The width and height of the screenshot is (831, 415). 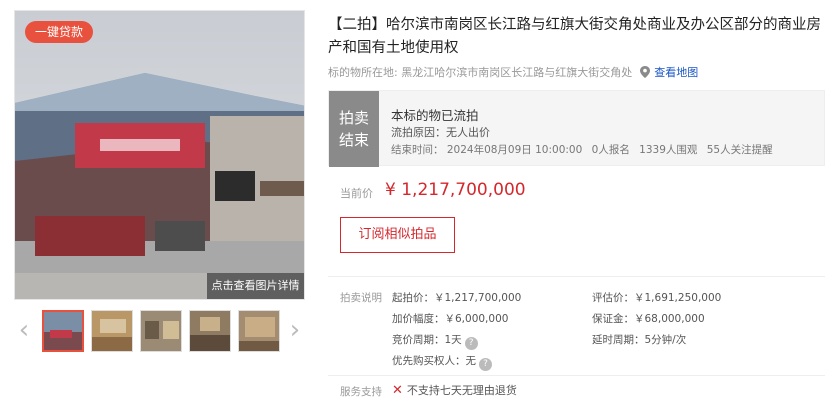 I want to click on subscribe-similar-button: 订阅相似拍品, so click(x=397, y=235).